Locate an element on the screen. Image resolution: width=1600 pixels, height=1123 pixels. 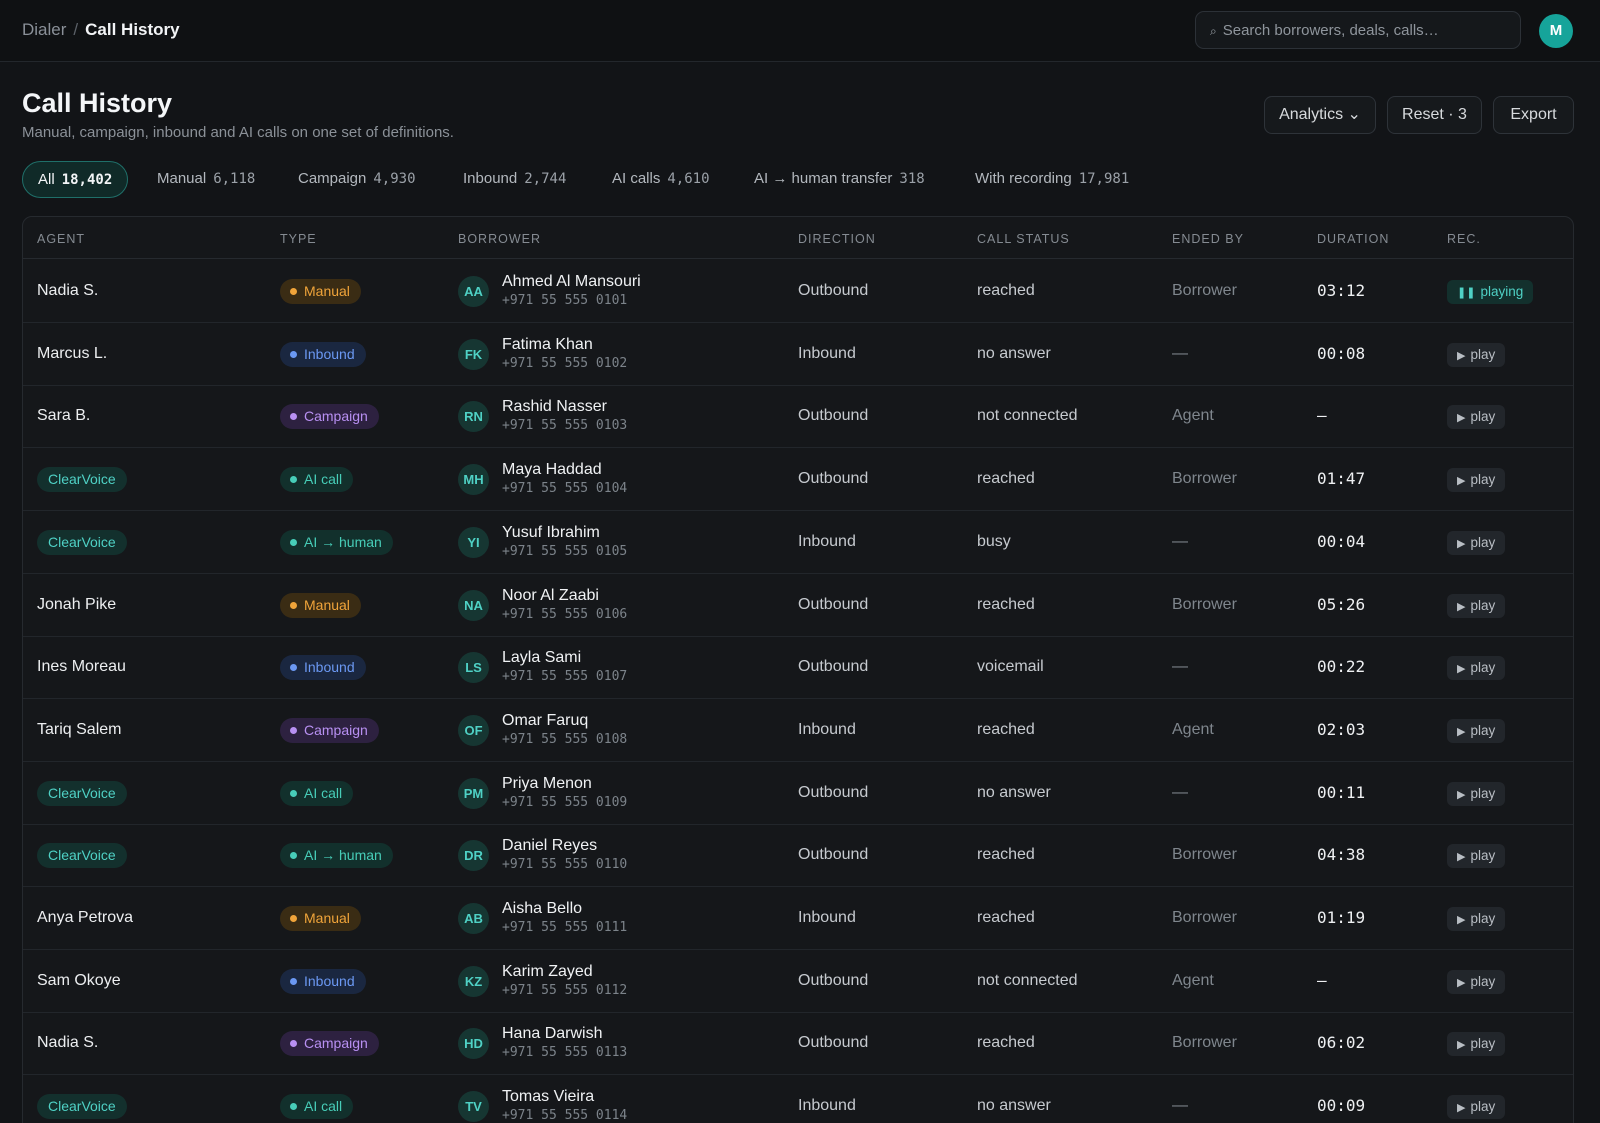
borrower-avatar: KZ is located at coordinates (473, 981).